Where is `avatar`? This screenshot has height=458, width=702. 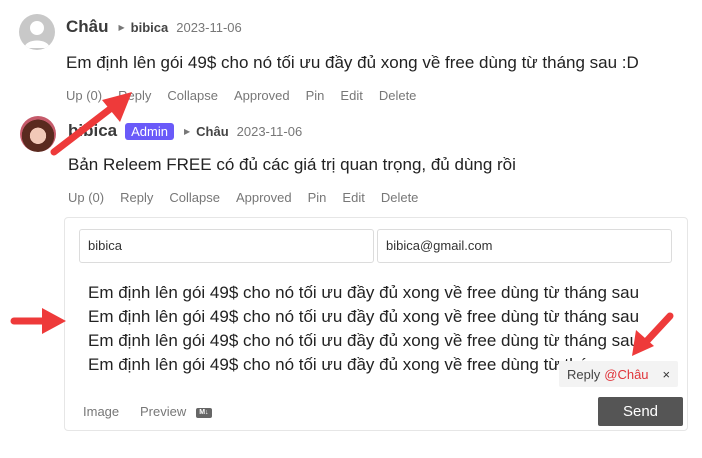
avatar is located at coordinates (37, 32).